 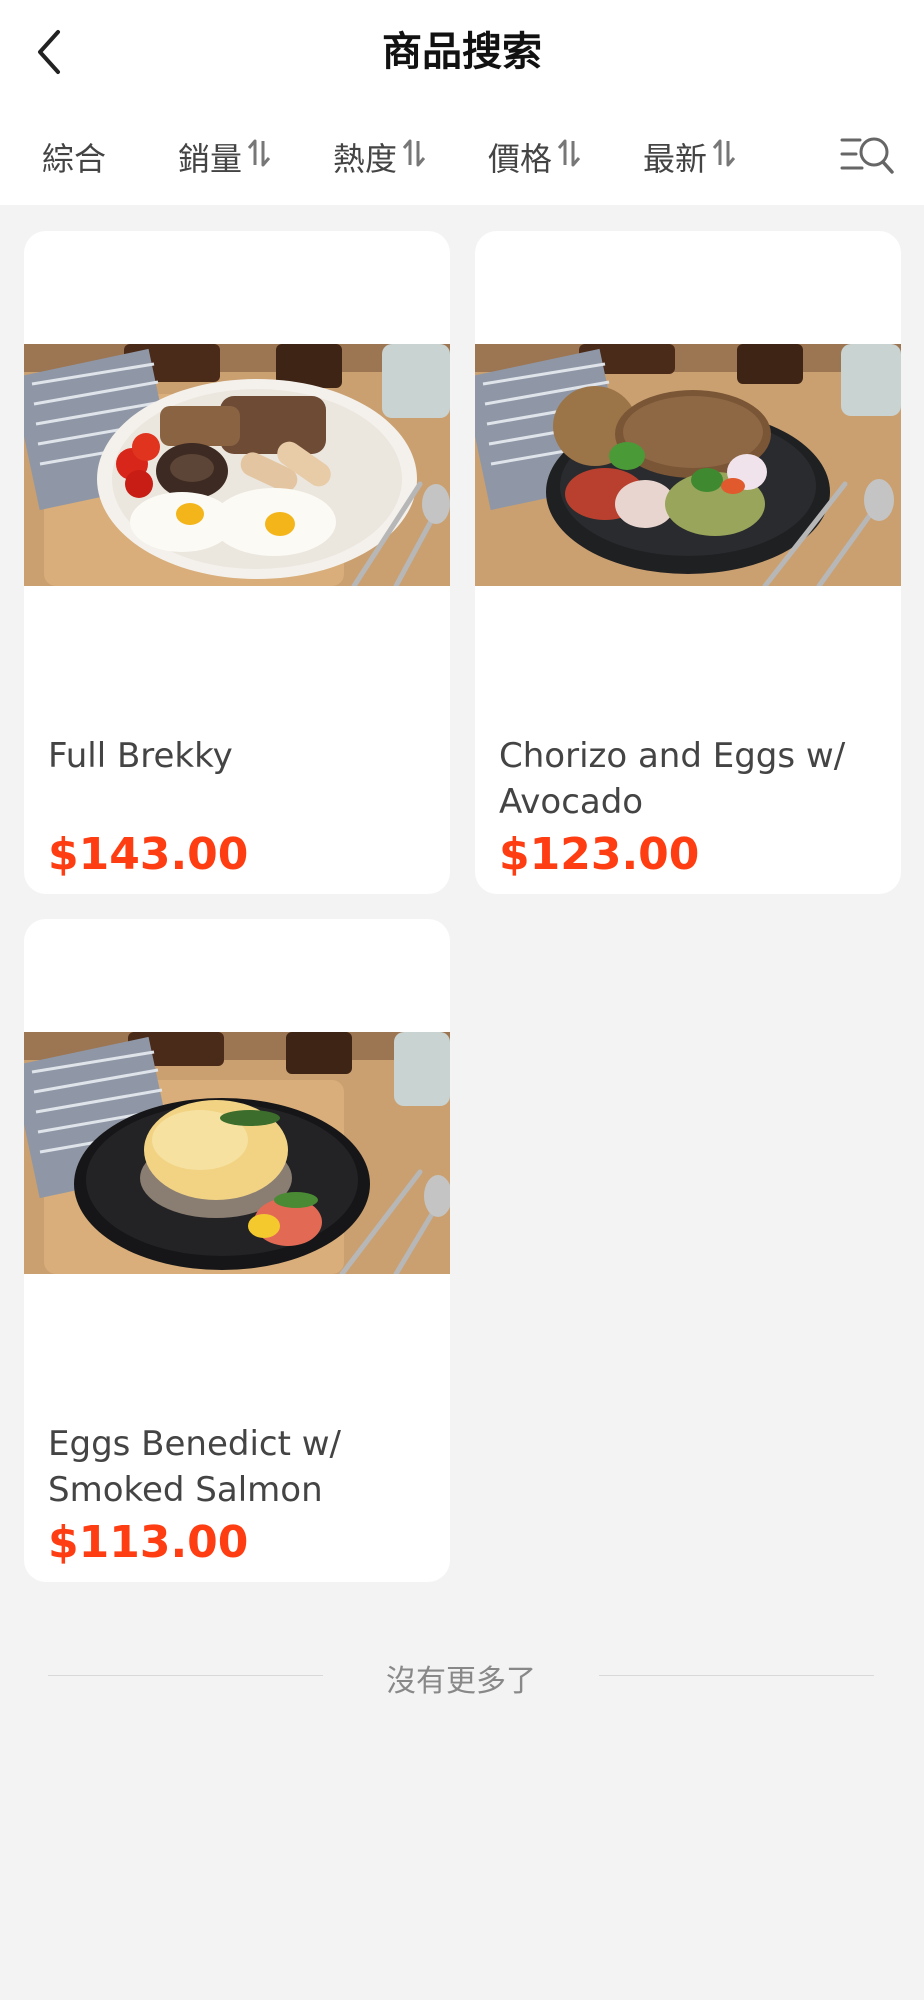 What do you see at coordinates (461, 1681) in the screenshot?
I see `end-of-list-text: 沒有更多了` at bounding box center [461, 1681].